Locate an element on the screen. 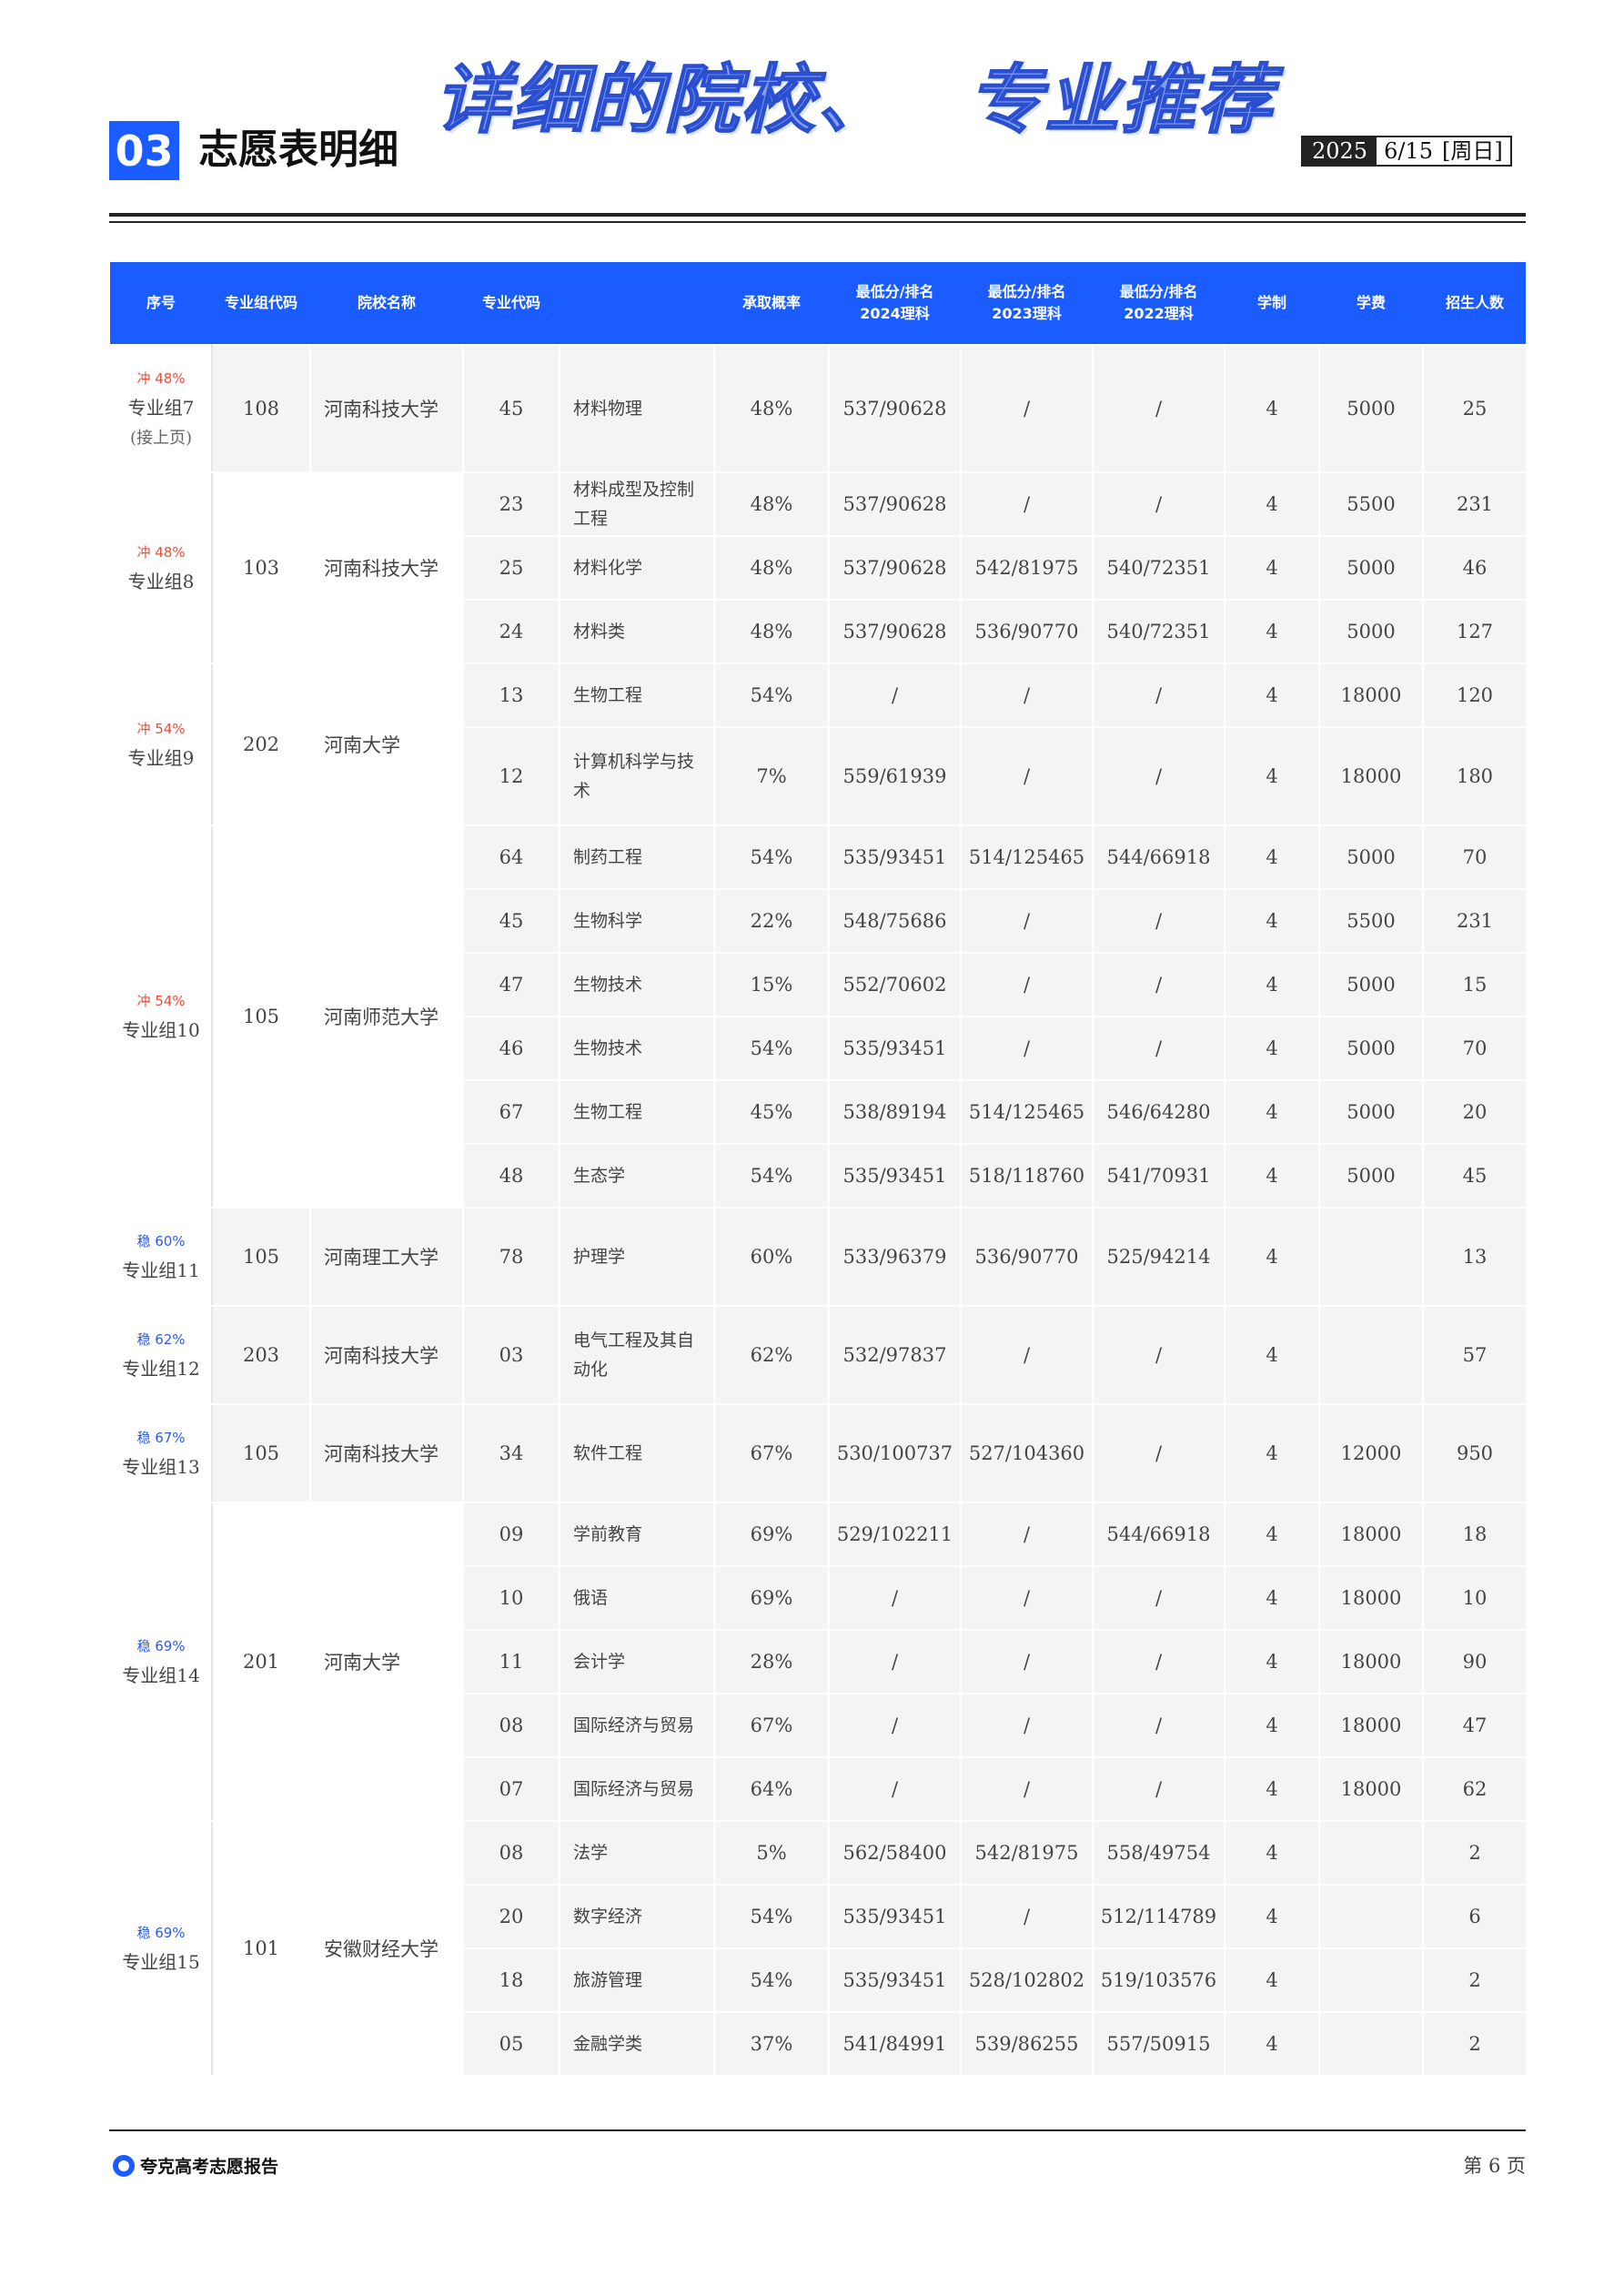  probability-cell: 69% is located at coordinates (771, 1535).